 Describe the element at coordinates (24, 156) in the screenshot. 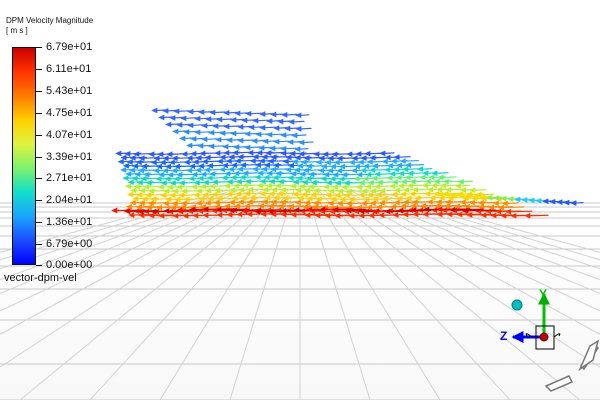

I see `velocity-colorbar` at that location.